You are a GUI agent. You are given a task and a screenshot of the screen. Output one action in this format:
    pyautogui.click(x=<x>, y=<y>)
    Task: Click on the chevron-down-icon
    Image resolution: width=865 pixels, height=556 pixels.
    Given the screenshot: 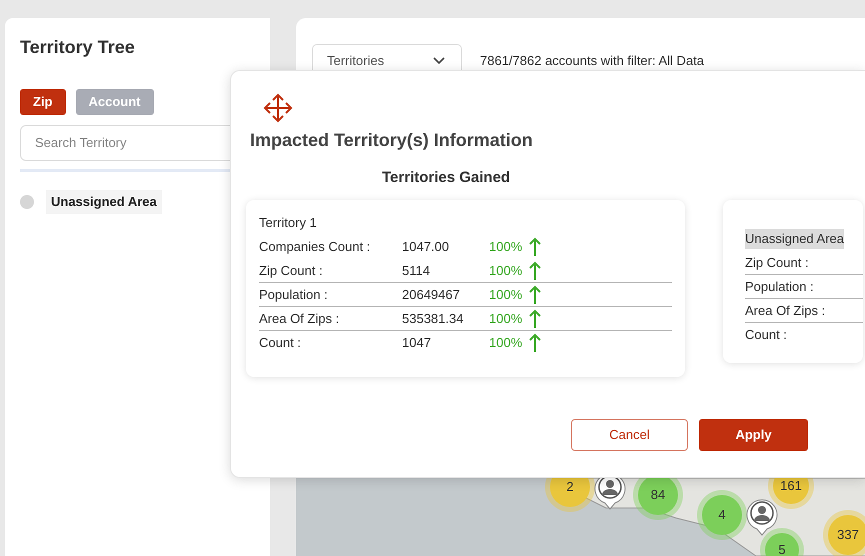 What is the action you would take?
    pyautogui.click(x=439, y=61)
    